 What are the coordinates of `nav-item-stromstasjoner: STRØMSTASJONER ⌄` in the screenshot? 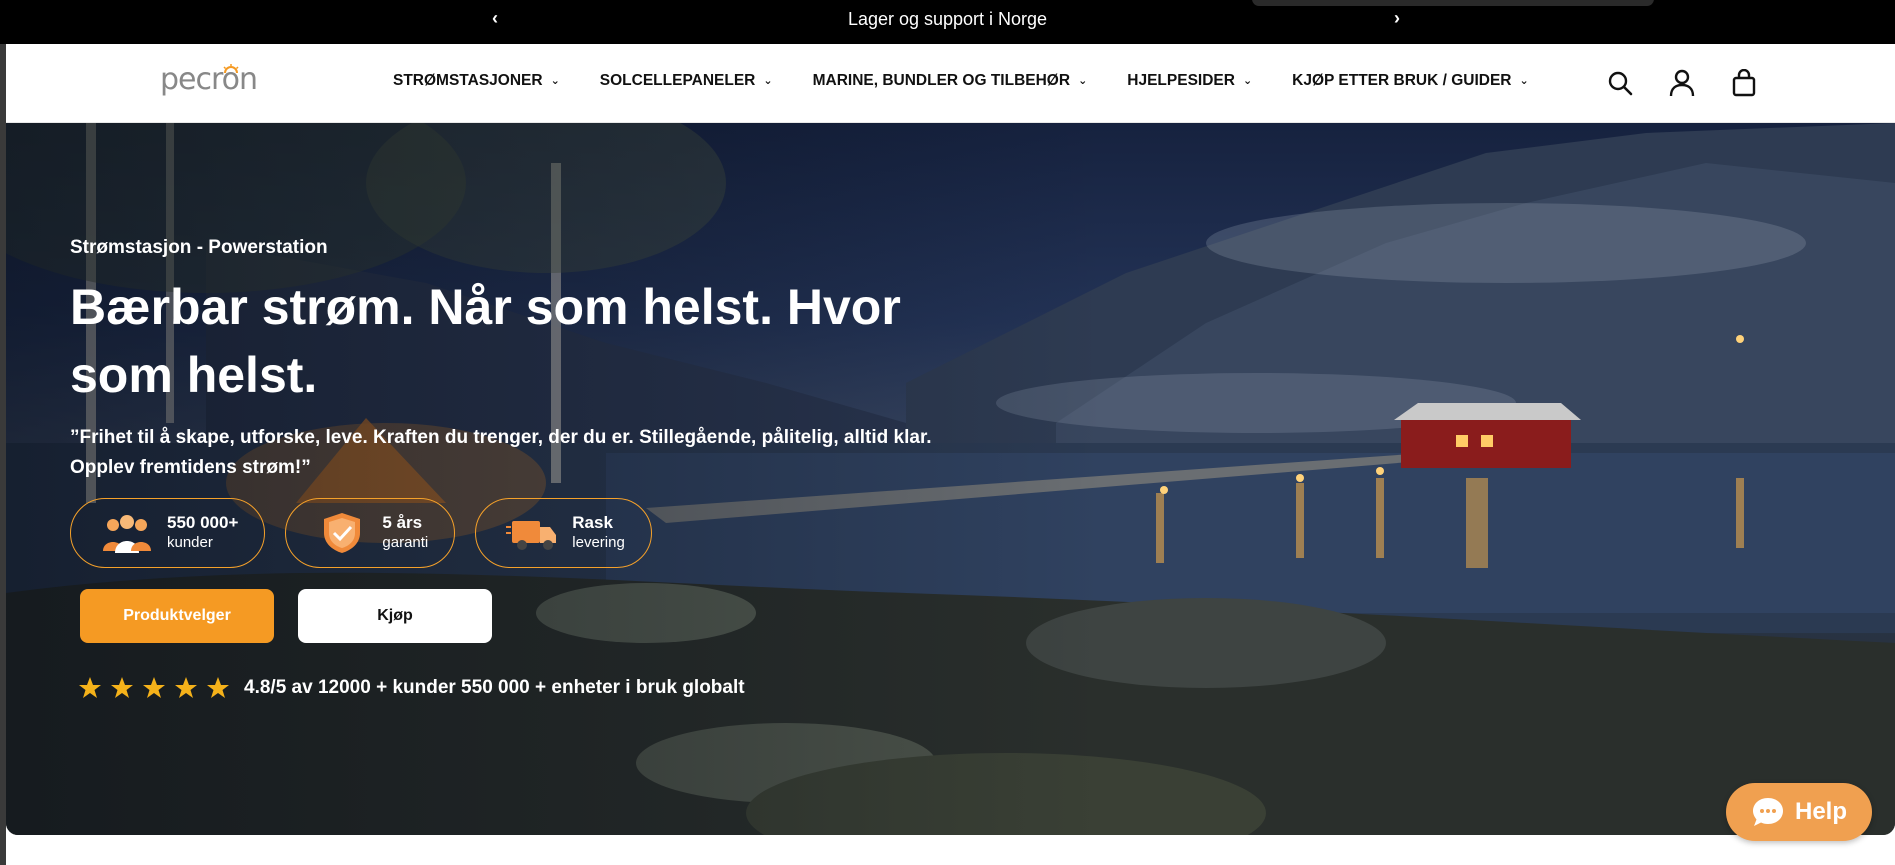 It's located at (476, 81).